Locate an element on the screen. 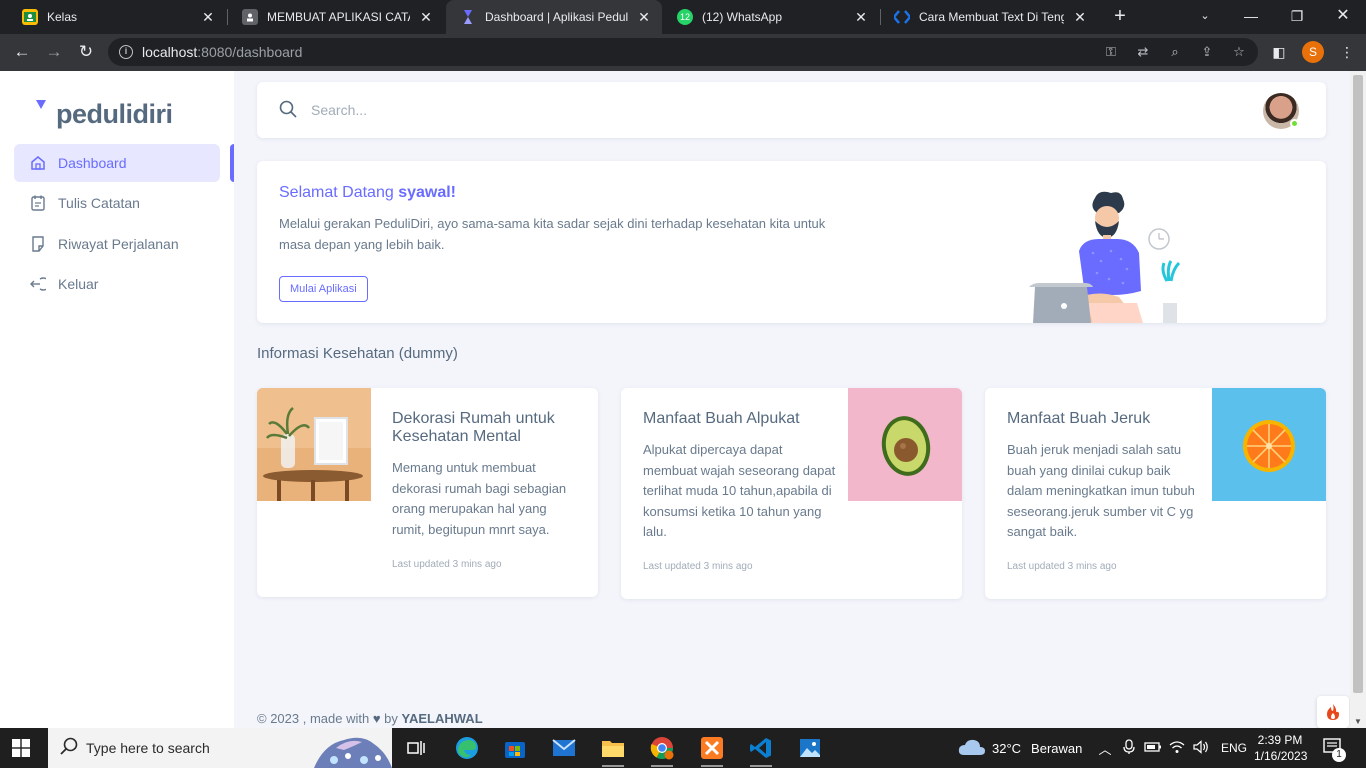 The image size is (1366, 768). whatsapp-badge: 12 is located at coordinates (684, 17).